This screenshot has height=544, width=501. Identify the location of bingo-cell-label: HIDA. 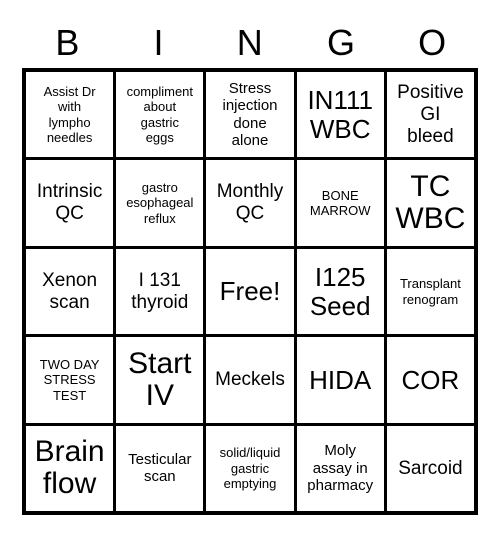
(340, 379).